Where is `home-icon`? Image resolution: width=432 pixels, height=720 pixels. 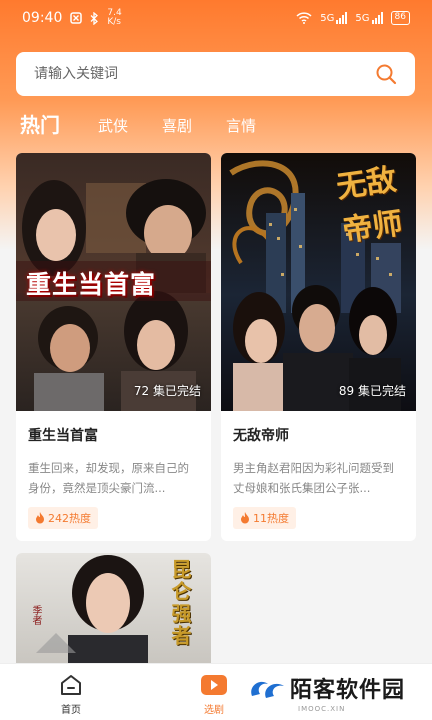 home-icon is located at coordinates (71, 685).